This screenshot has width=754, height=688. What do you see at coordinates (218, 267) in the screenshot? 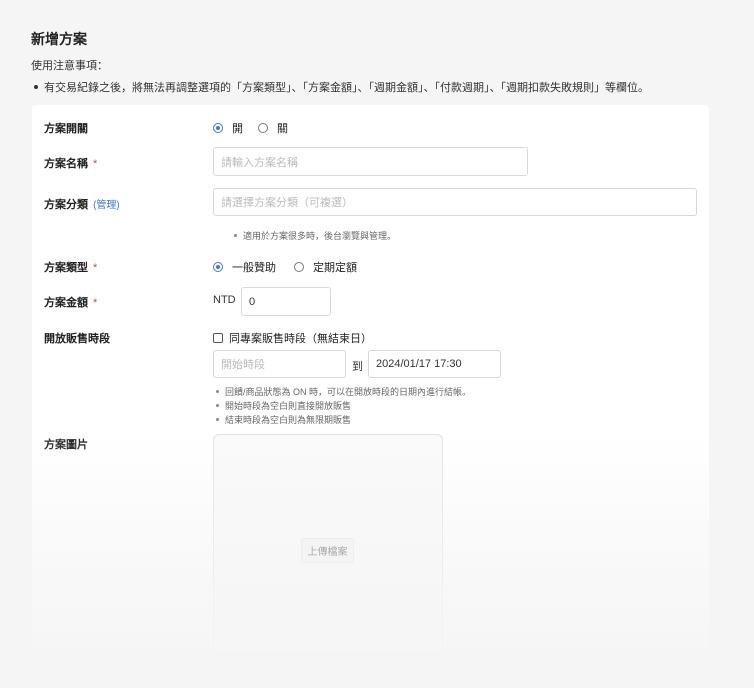
I see `radio-general` at bounding box center [218, 267].